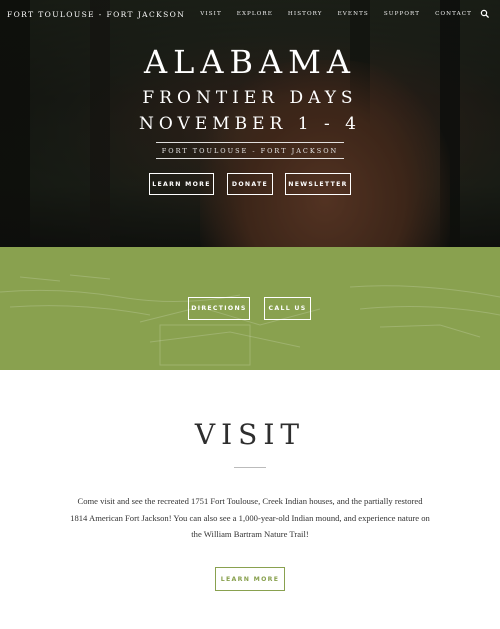  What do you see at coordinates (250, 98) in the screenshot?
I see `hero-subtitle: FRONTIER DAYS` at bounding box center [250, 98].